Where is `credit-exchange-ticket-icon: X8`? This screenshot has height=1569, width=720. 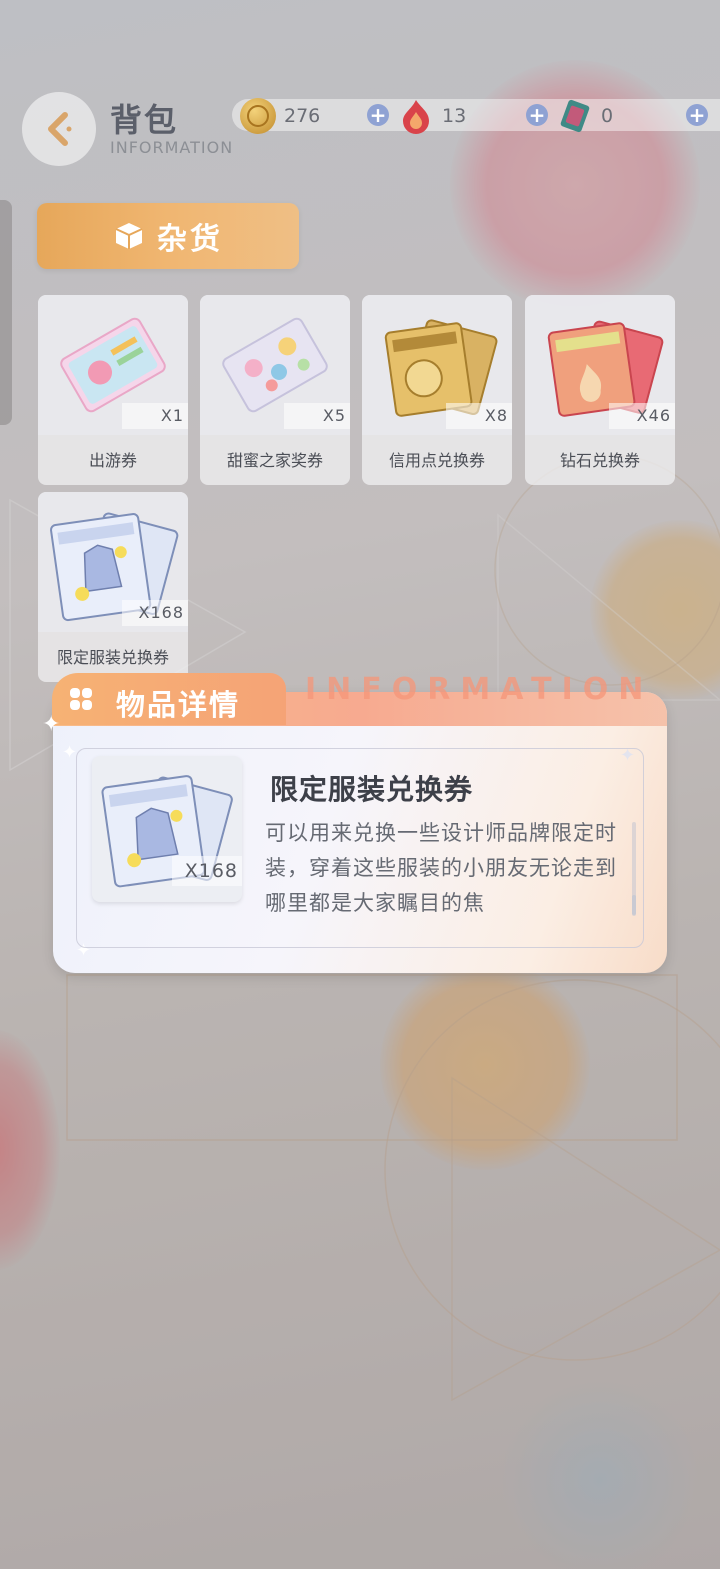 credit-exchange-ticket-icon: X8 is located at coordinates (437, 365).